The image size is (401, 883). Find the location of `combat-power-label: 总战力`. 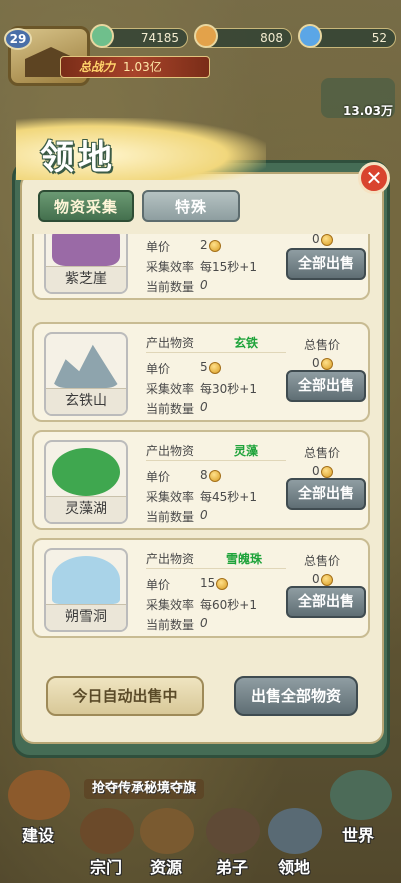

combat-power-label: 总战力 is located at coordinates (97, 67).